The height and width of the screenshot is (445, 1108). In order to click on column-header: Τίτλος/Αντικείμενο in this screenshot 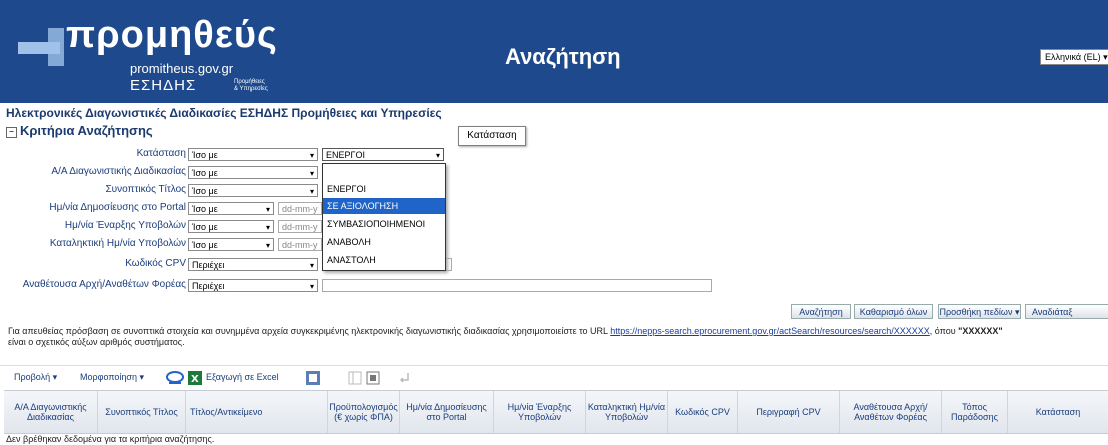, I will do `click(257, 412)`.